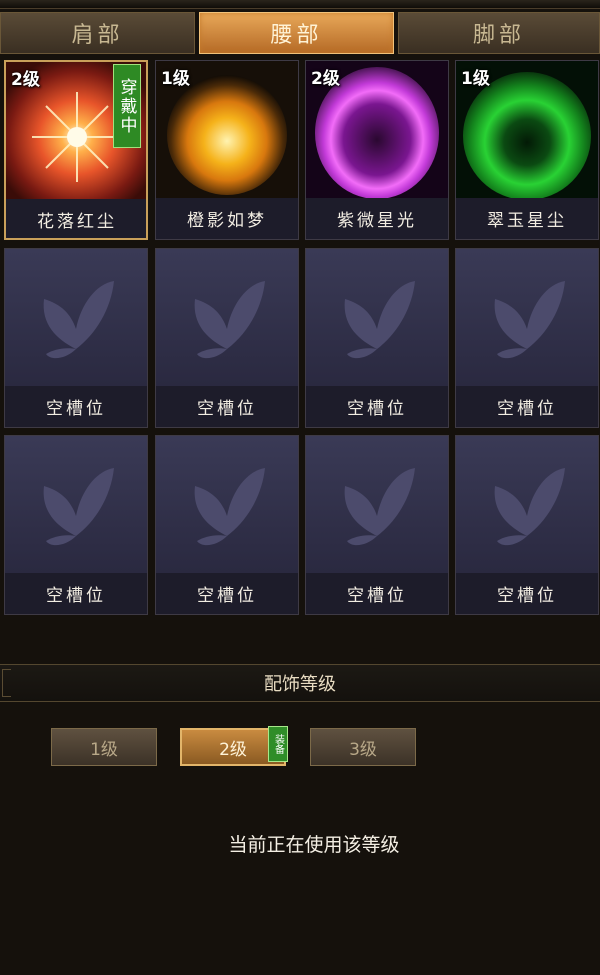 The width and height of the screenshot is (600, 975). What do you see at coordinates (227, 150) in the screenshot?
I see `accessory-card-chengying: 1级 橙影如梦` at bounding box center [227, 150].